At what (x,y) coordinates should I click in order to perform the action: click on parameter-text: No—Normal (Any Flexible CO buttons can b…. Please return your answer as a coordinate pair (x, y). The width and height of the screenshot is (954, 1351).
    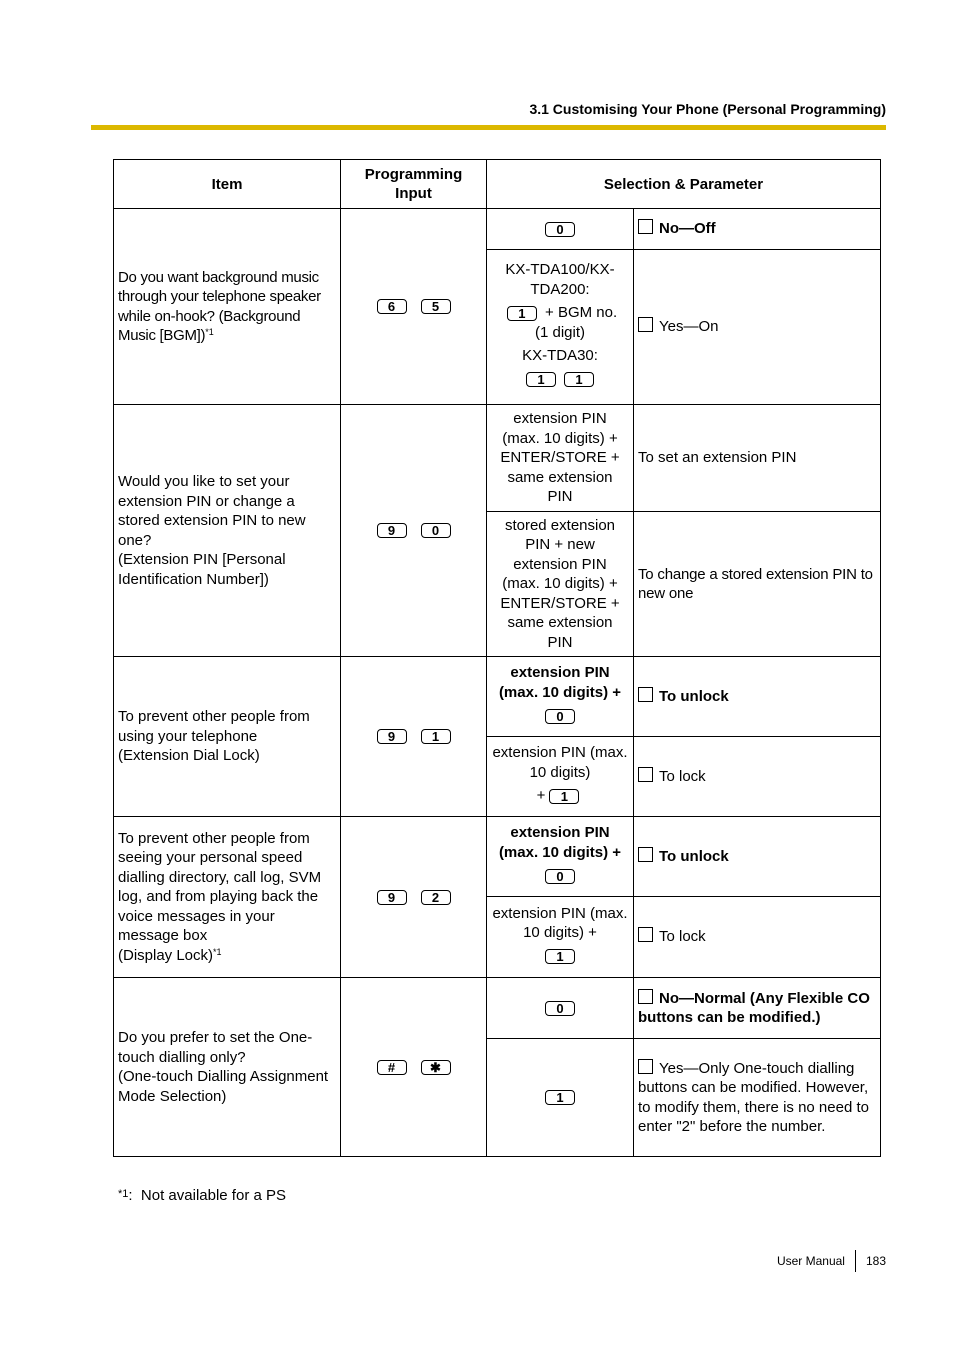
    Looking at the image, I should click on (754, 1008).